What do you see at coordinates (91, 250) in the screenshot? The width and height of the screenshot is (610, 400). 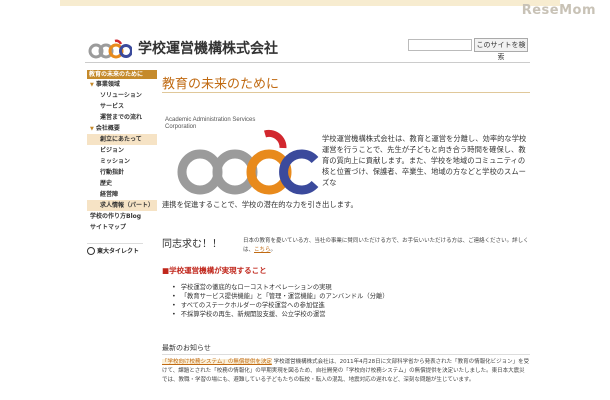 I see `todai-logo-icon` at bounding box center [91, 250].